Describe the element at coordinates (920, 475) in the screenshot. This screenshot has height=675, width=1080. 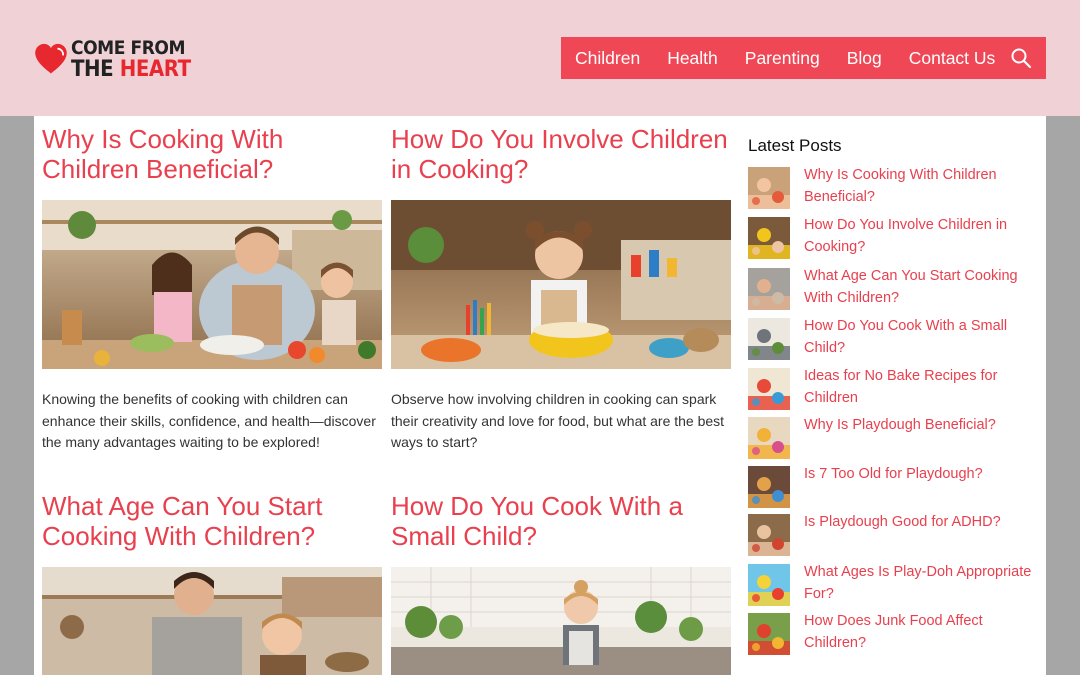
I see `sidebar-post-title: Is 7 Too Old for Playdough?` at that location.